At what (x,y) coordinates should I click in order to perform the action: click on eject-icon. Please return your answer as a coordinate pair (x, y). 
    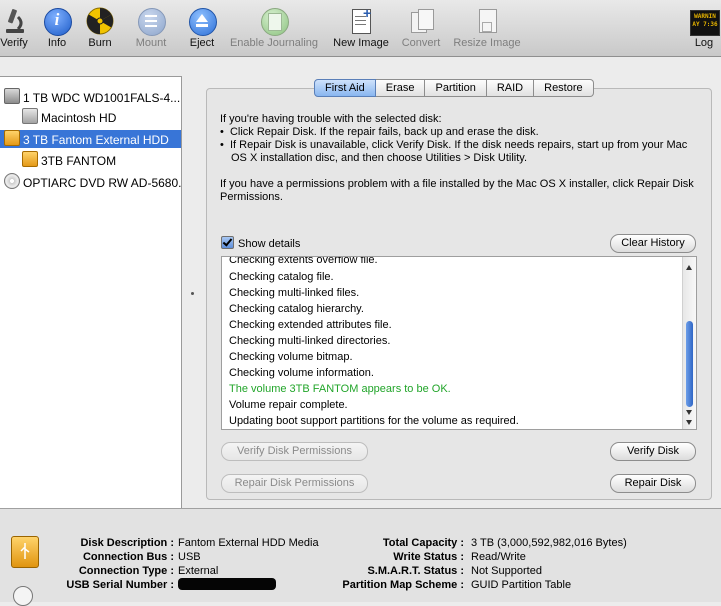
    Looking at the image, I should click on (202, 21).